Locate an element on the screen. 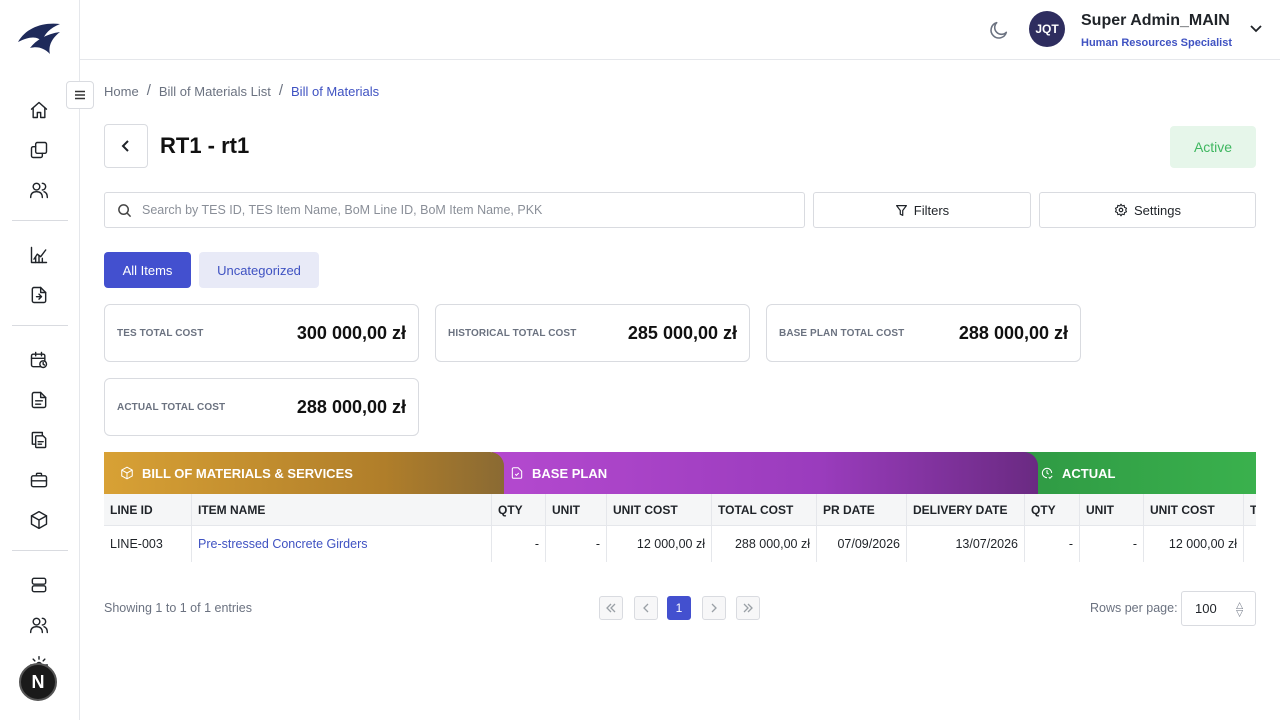  filter-icon is located at coordinates (901, 210).